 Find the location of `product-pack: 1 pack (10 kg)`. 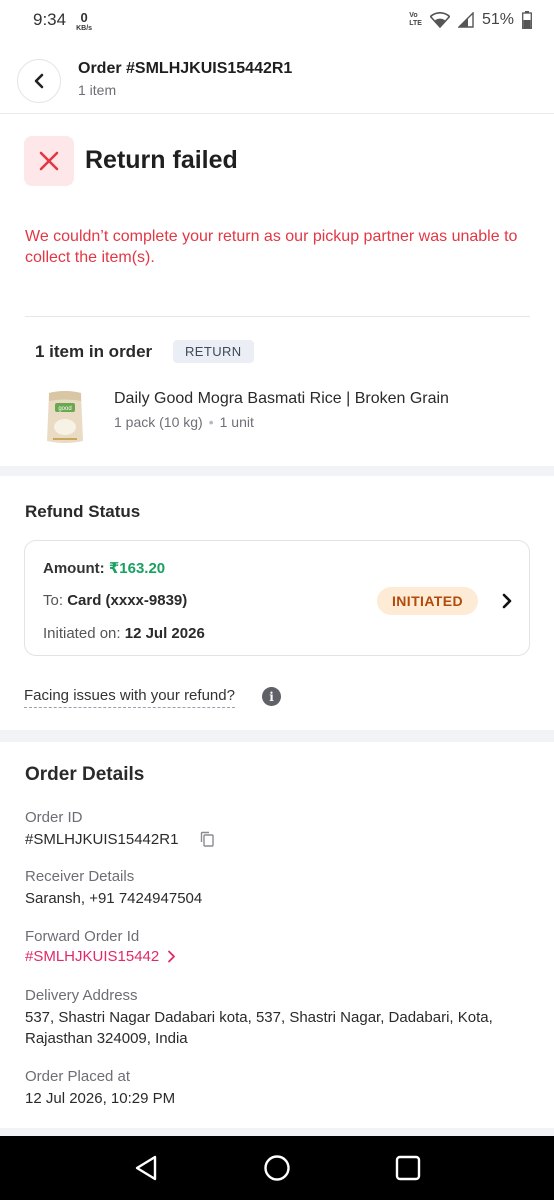

product-pack: 1 pack (10 kg) is located at coordinates (158, 422).